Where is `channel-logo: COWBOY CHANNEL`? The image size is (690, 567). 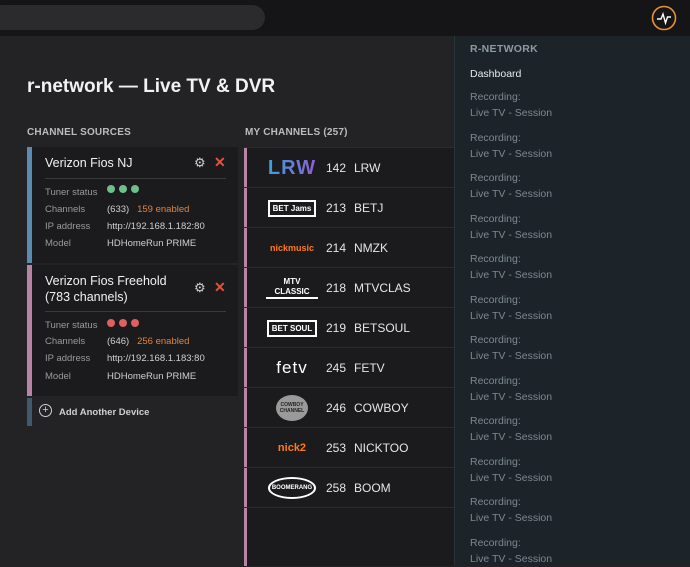
channel-logo: COWBOY CHANNEL is located at coordinates (292, 408).